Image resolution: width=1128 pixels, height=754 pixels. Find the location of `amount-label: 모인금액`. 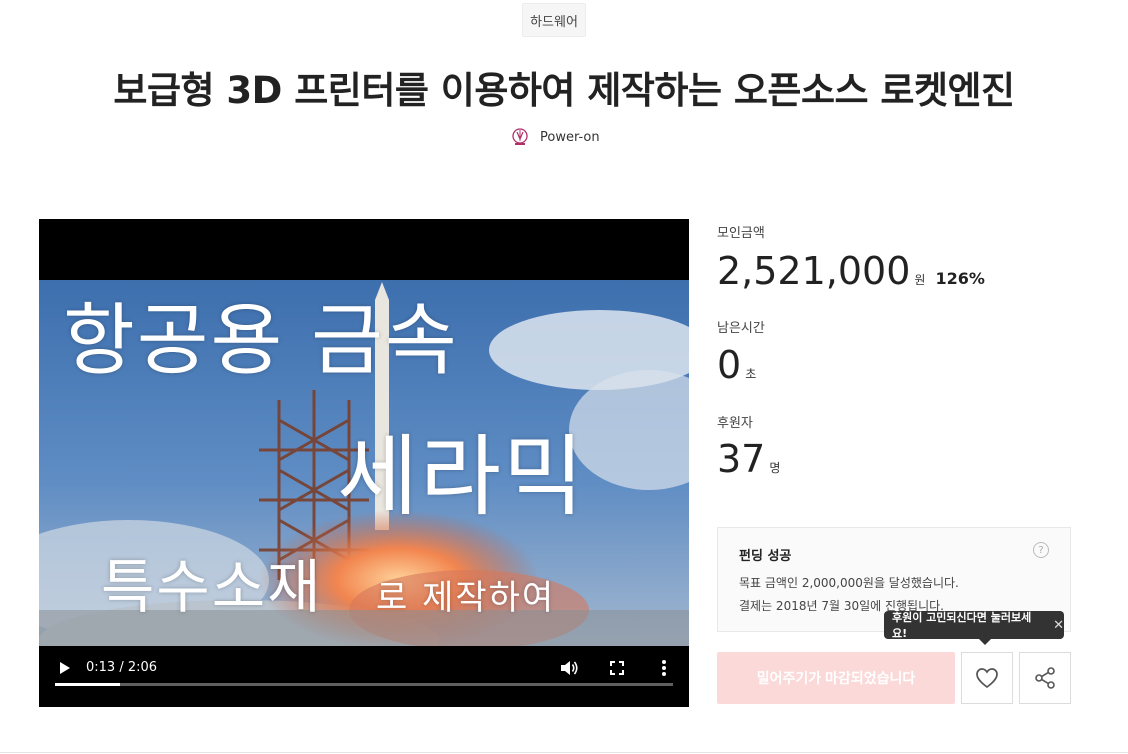

amount-label: 모인금액 is located at coordinates (741, 233).